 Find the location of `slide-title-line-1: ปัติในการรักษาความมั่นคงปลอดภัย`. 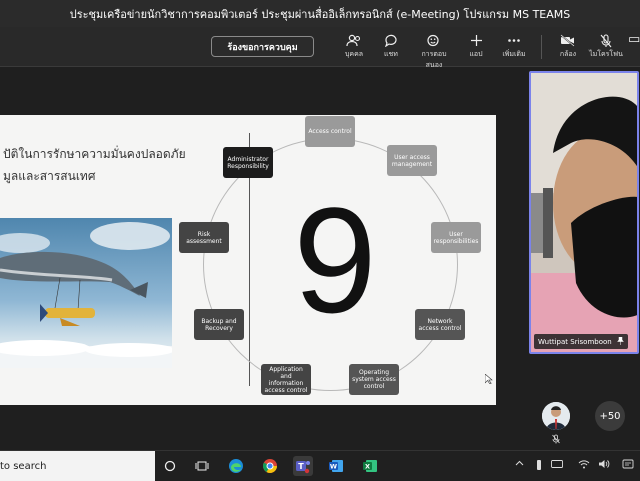

slide-title-line-1: ปัติในการรักษาความมั่นคงปลอดภัย is located at coordinates (94, 154).